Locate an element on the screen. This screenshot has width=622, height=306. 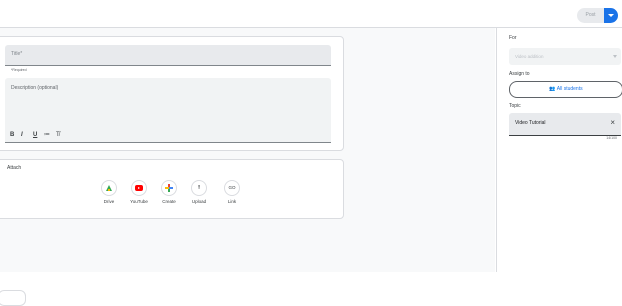
title-placeholder: Title* is located at coordinates (17, 54).